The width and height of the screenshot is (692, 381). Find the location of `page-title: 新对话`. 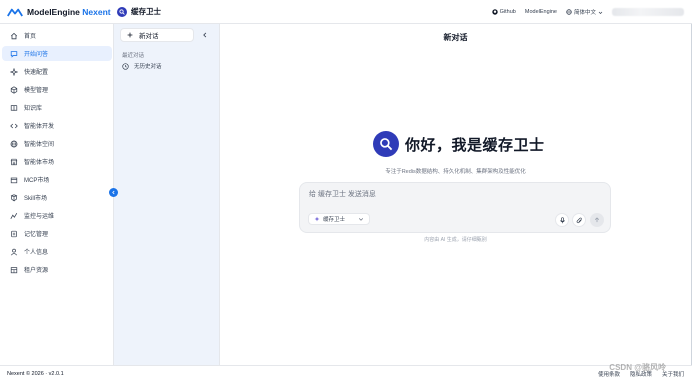

page-title: 新对话 is located at coordinates (455, 37).